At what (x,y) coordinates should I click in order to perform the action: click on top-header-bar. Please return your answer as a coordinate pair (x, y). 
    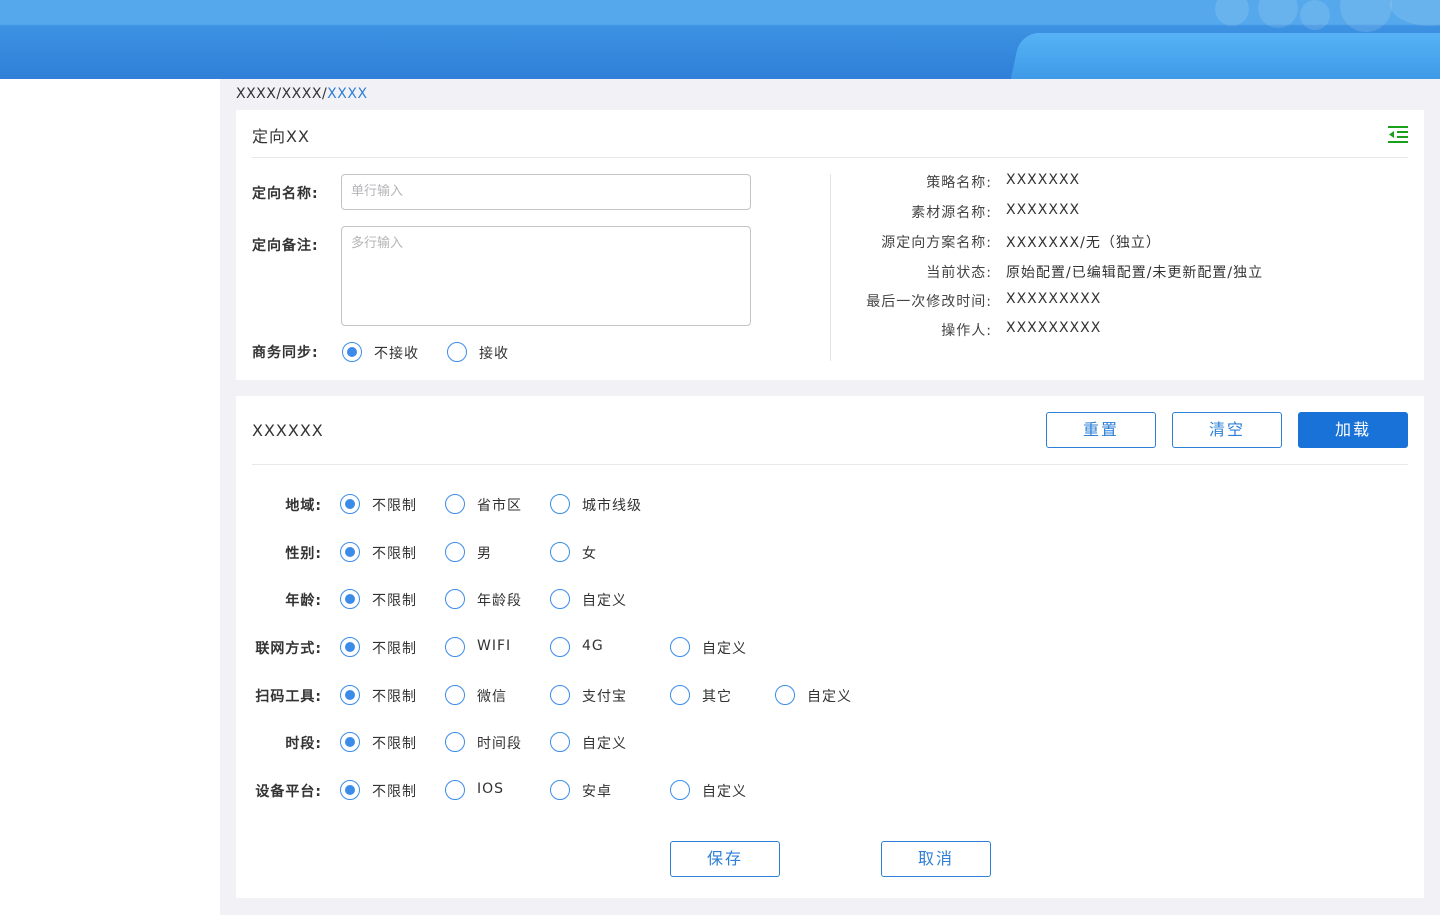
    Looking at the image, I should click on (720, 39).